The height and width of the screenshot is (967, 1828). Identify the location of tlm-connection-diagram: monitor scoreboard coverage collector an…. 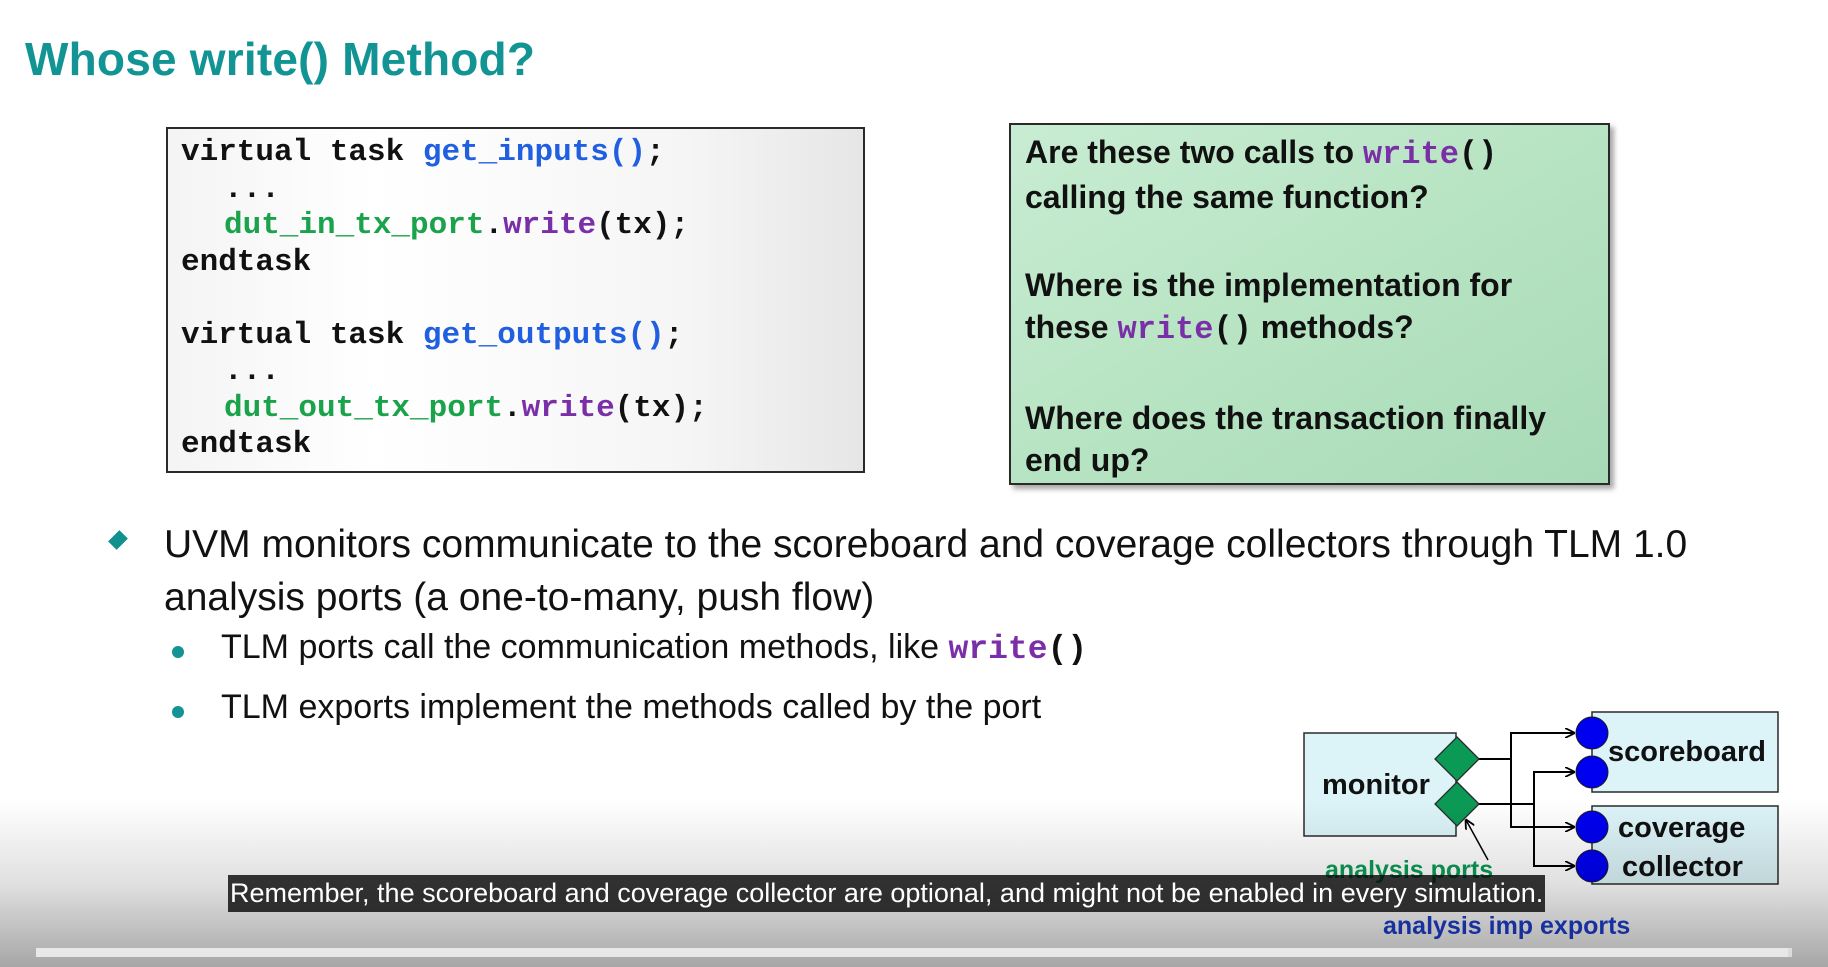
(1541, 825).